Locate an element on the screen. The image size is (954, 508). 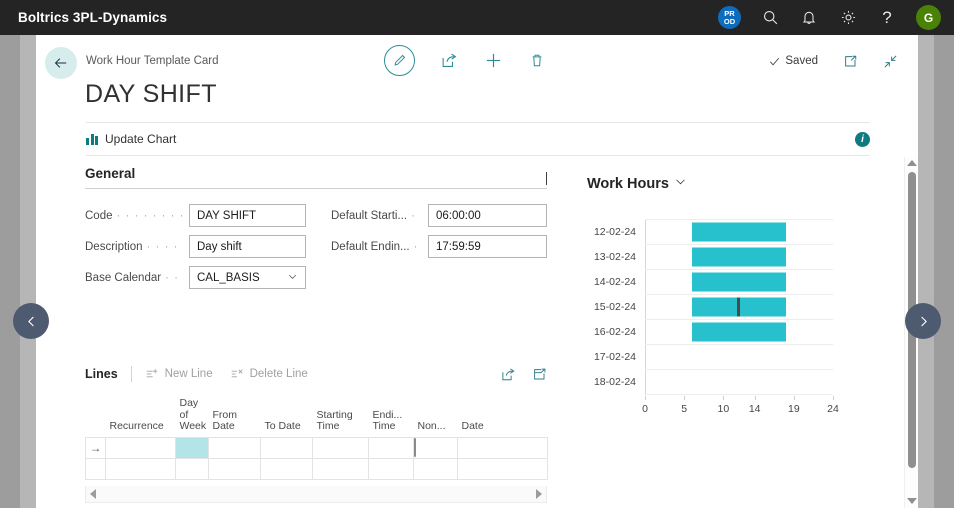
chart-y-tick-label: 13-02-24 is located at coordinates (614, 256).